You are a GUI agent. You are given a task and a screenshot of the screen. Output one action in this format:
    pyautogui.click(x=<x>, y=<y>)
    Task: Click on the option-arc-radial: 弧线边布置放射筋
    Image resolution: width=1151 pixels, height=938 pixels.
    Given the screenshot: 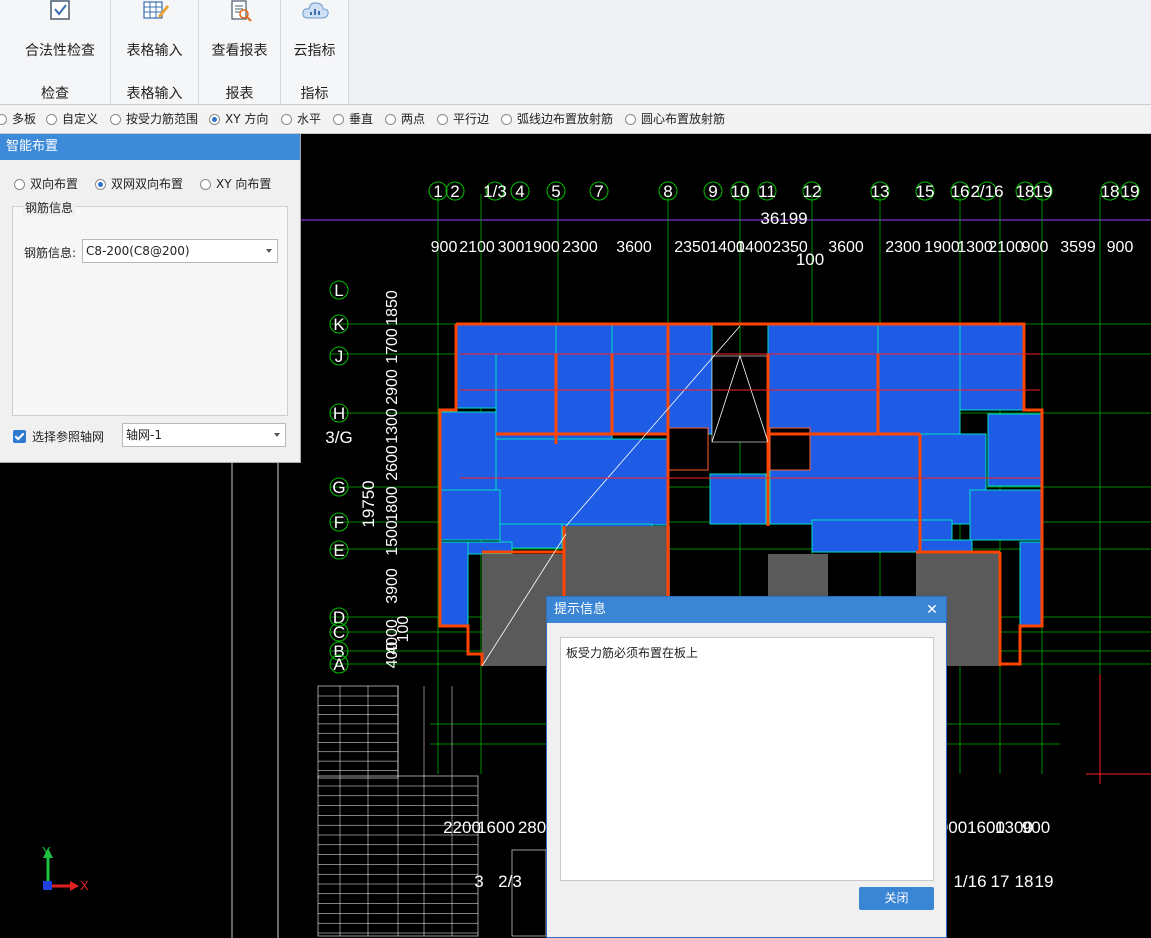 What is the action you would take?
    pyautogui.click(x=557, y=119)
    